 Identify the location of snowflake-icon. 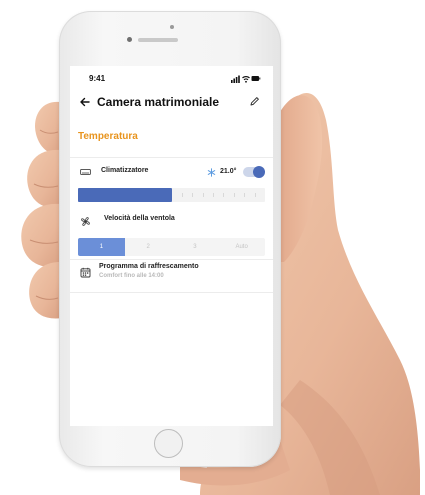
(211, 172).